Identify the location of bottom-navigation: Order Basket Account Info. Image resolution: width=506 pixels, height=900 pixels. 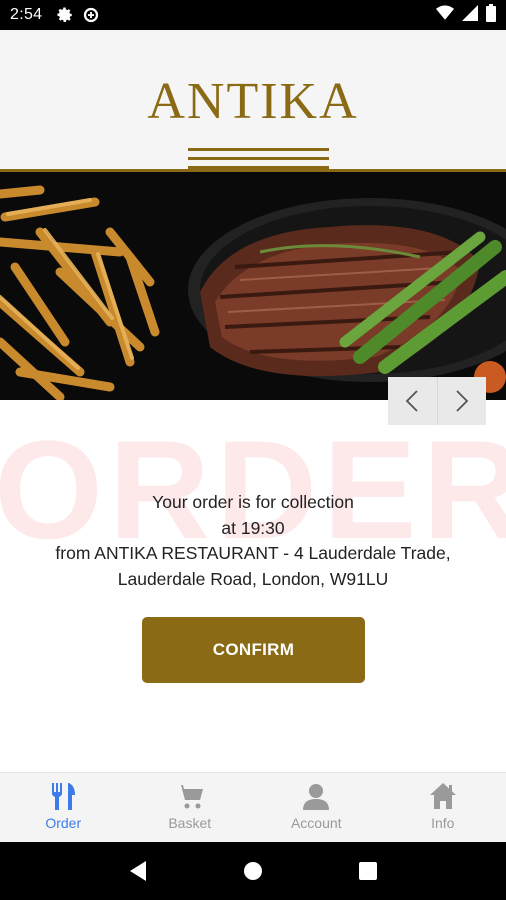
(253, 807).